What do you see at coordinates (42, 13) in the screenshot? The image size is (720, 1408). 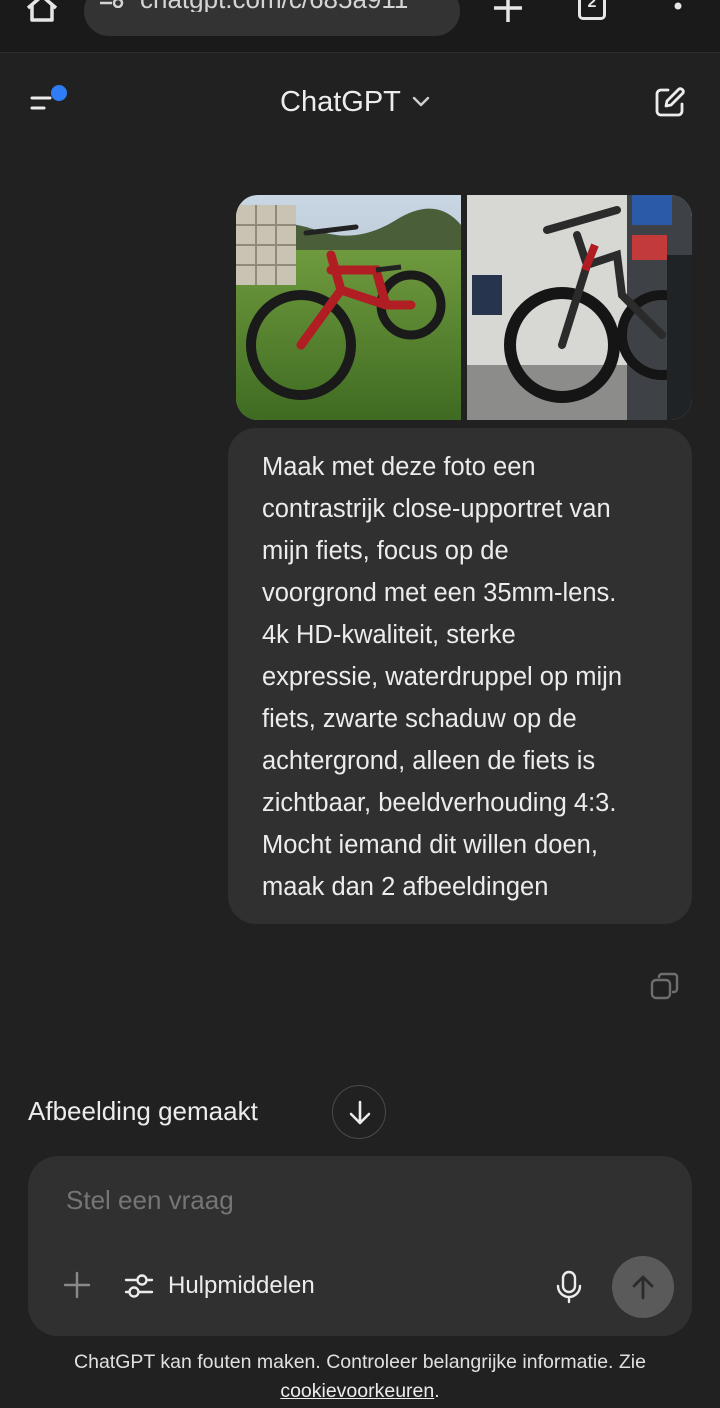 I see `home-icon` at bounding box center [42, 13].